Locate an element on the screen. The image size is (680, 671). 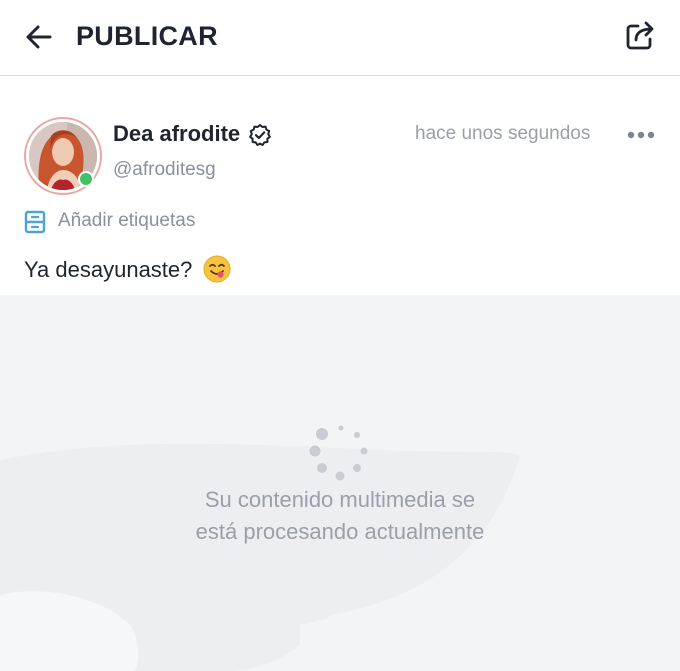
processing-message-line-2: está procesando actualmente is located at coordinates (340, 531).